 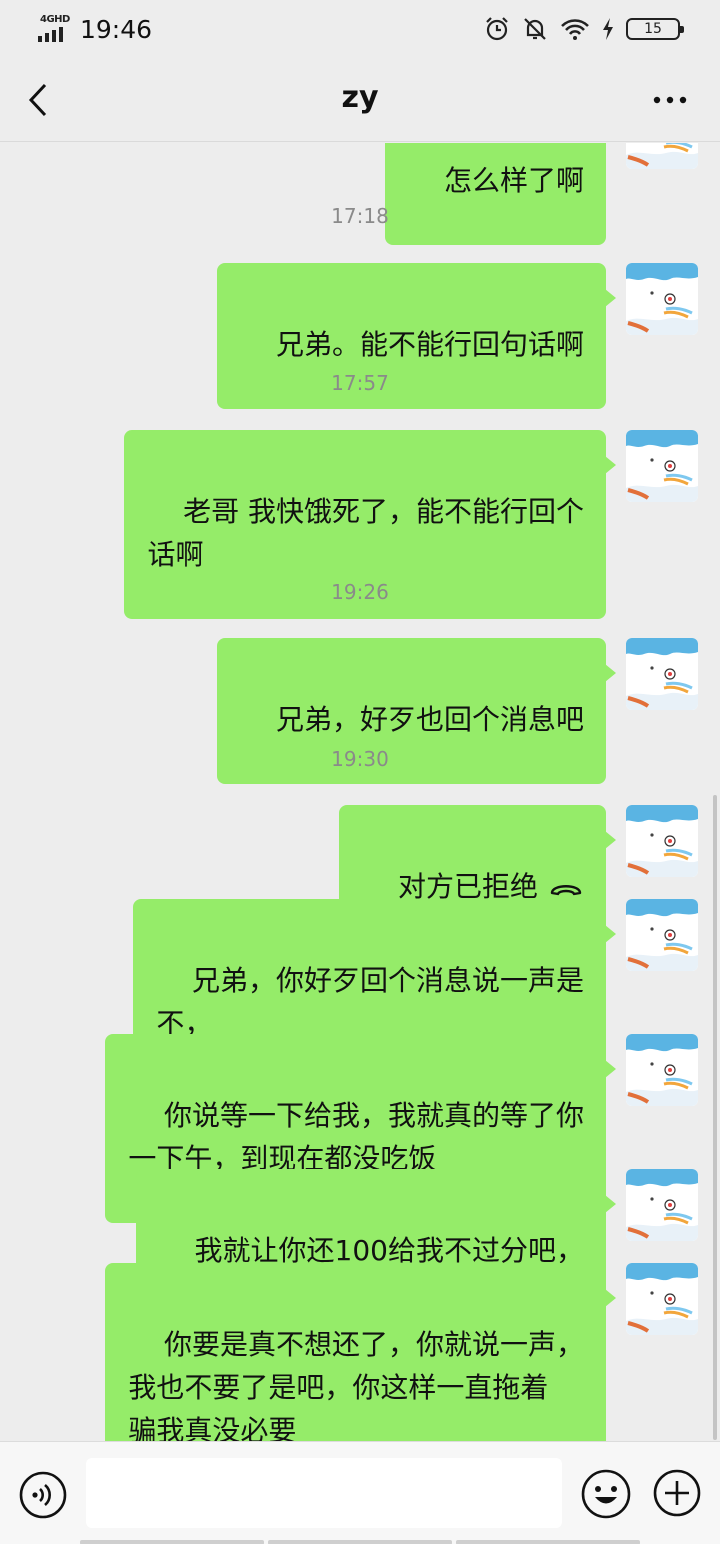 I want to click on gesture-bar, so click(x=360, y=1542).